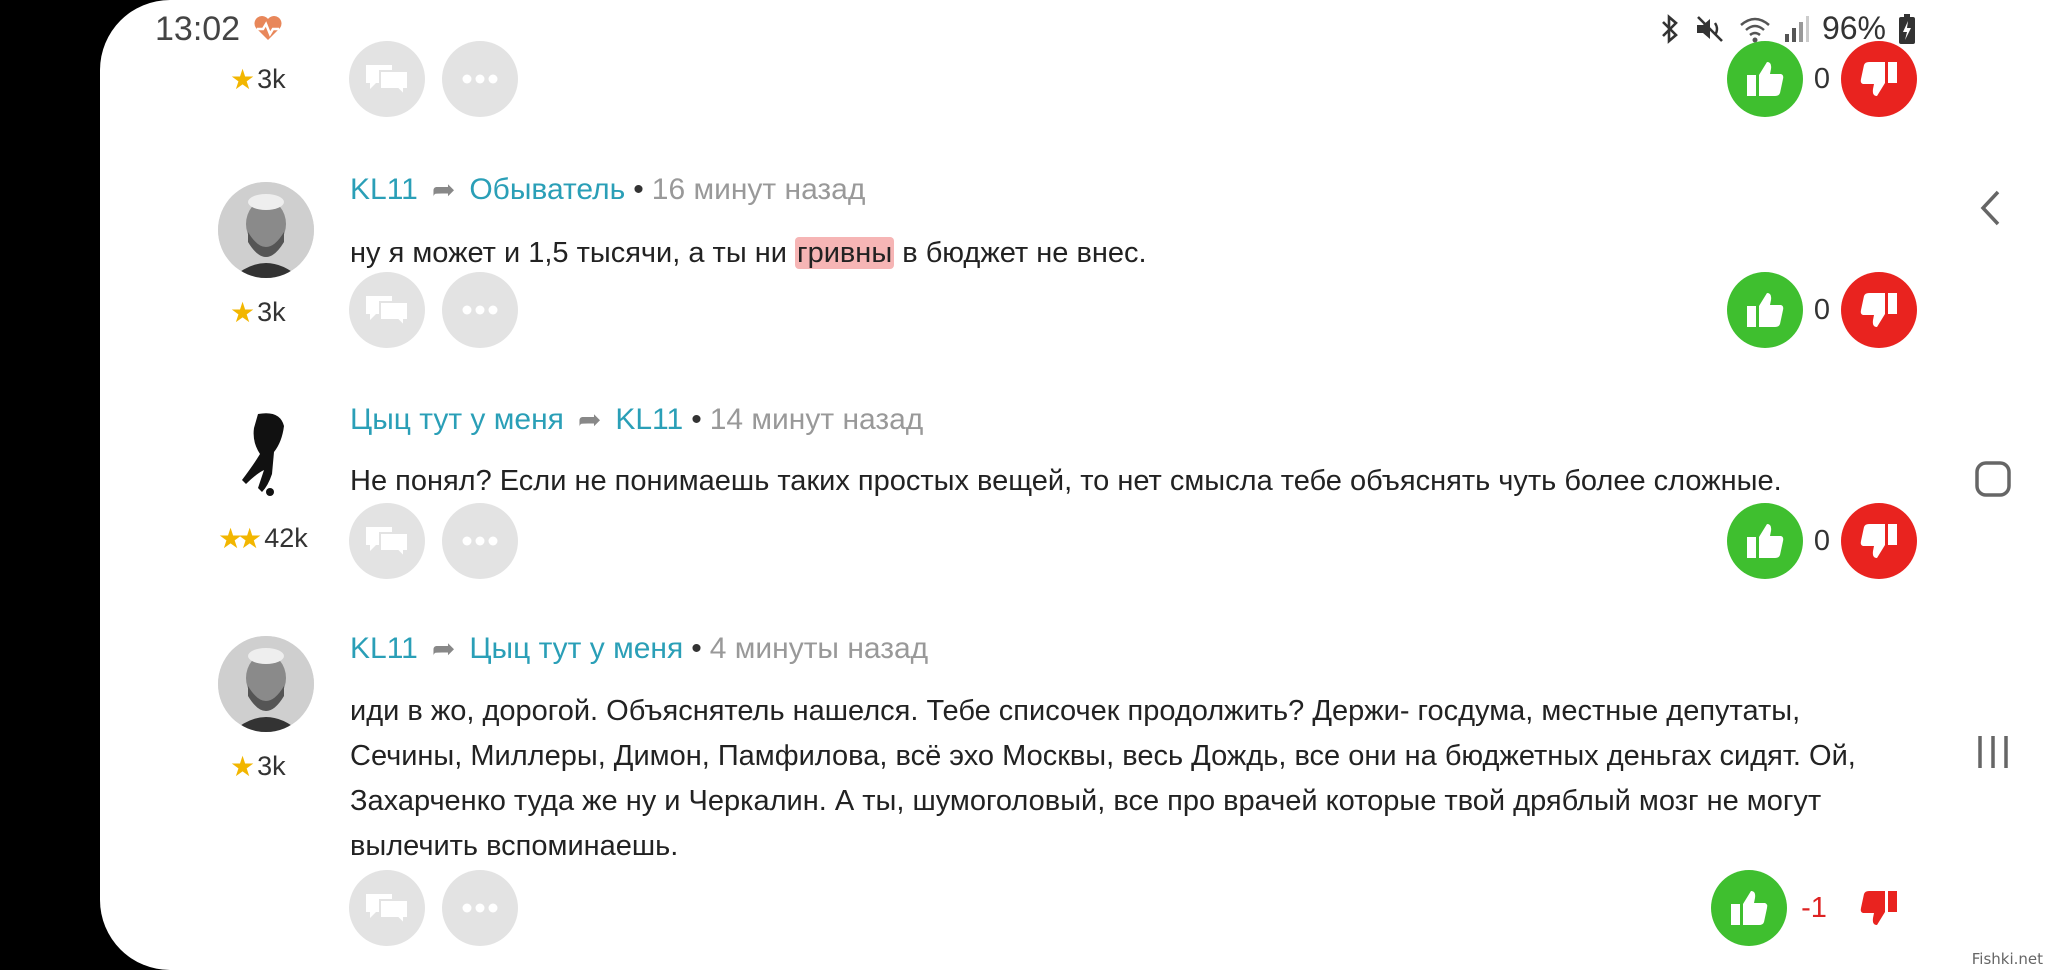 The image size is (2047, 970). I want to click on stars-icon: ★★, so click(240, 538).